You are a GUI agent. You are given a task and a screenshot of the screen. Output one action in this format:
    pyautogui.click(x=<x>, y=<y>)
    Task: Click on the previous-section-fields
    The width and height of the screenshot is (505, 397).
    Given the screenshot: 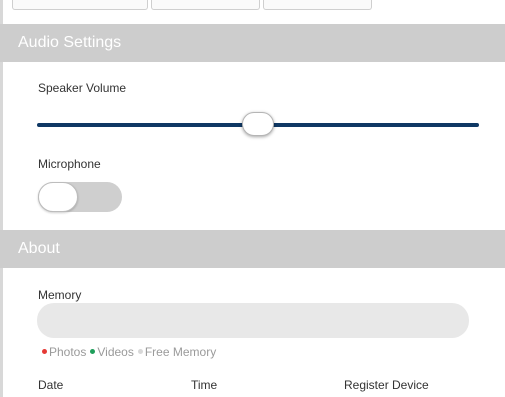 What is the action you would take?
    pyautogui.click(x=192, y=5)
    